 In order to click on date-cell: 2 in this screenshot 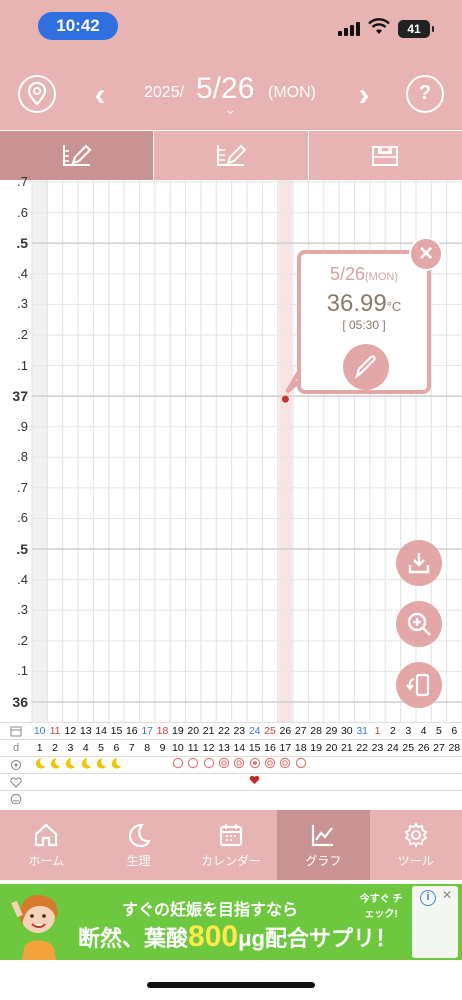, I will do `click(392, 731)`.